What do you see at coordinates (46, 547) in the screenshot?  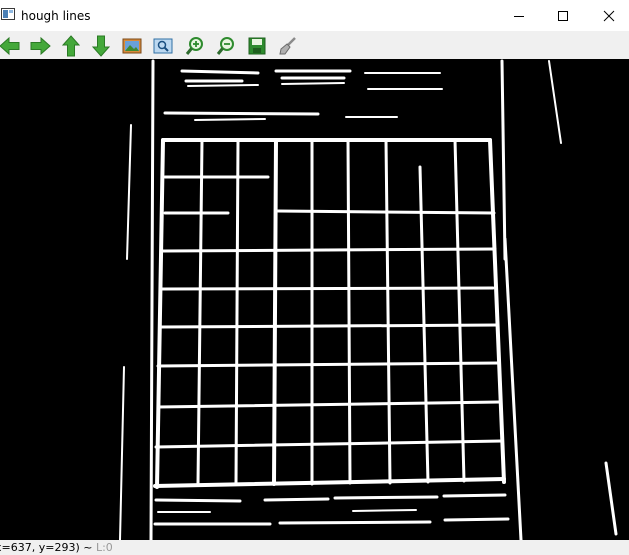 I see `status-coords-text: x=637, y=293) ~` at bounding box center [46, 547].